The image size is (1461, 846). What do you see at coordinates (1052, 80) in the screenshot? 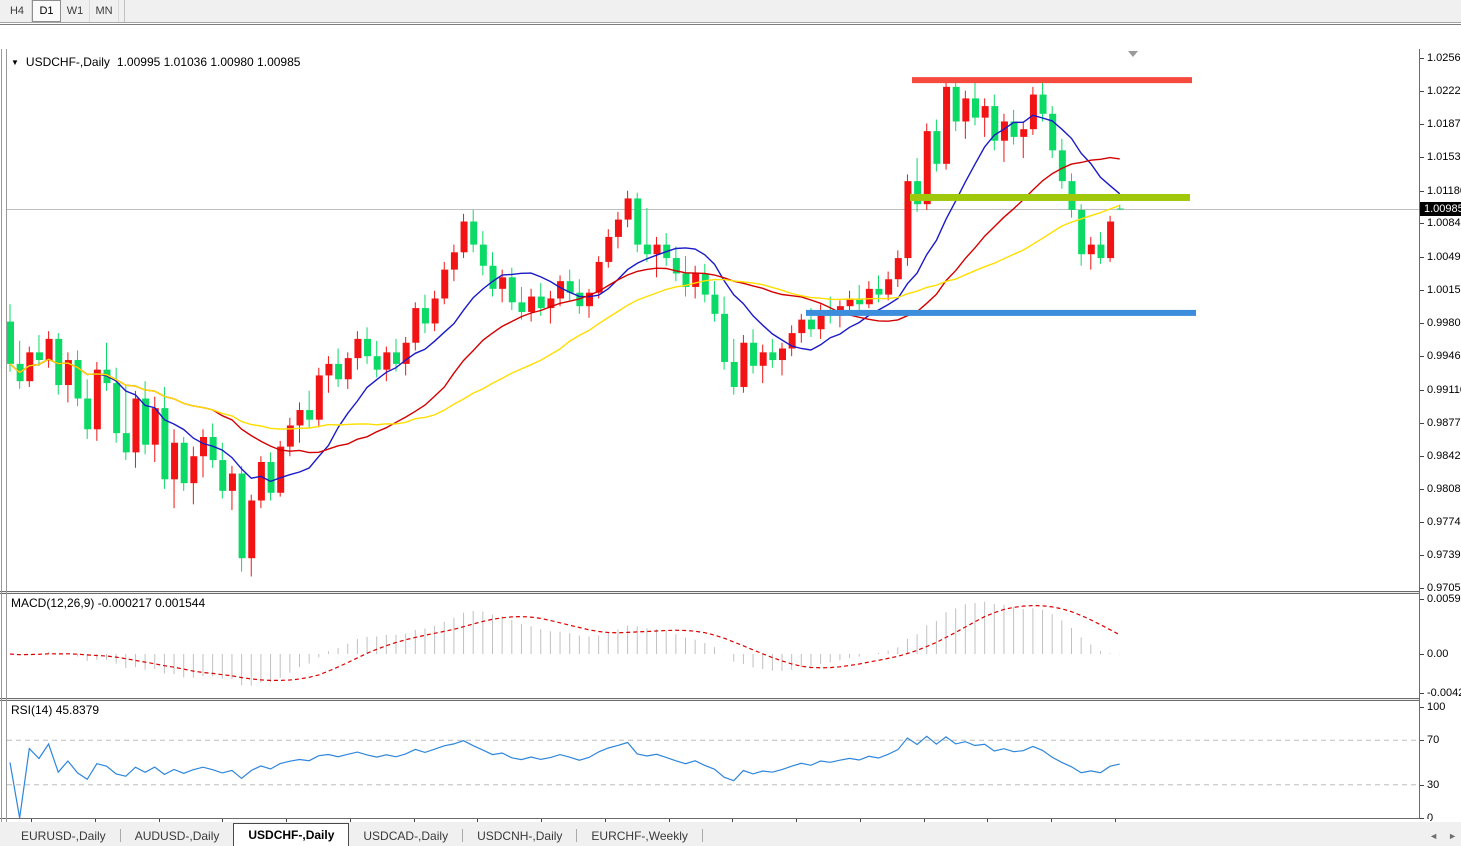
I see `resistance-line-red` at bounding box center [1052, 80].